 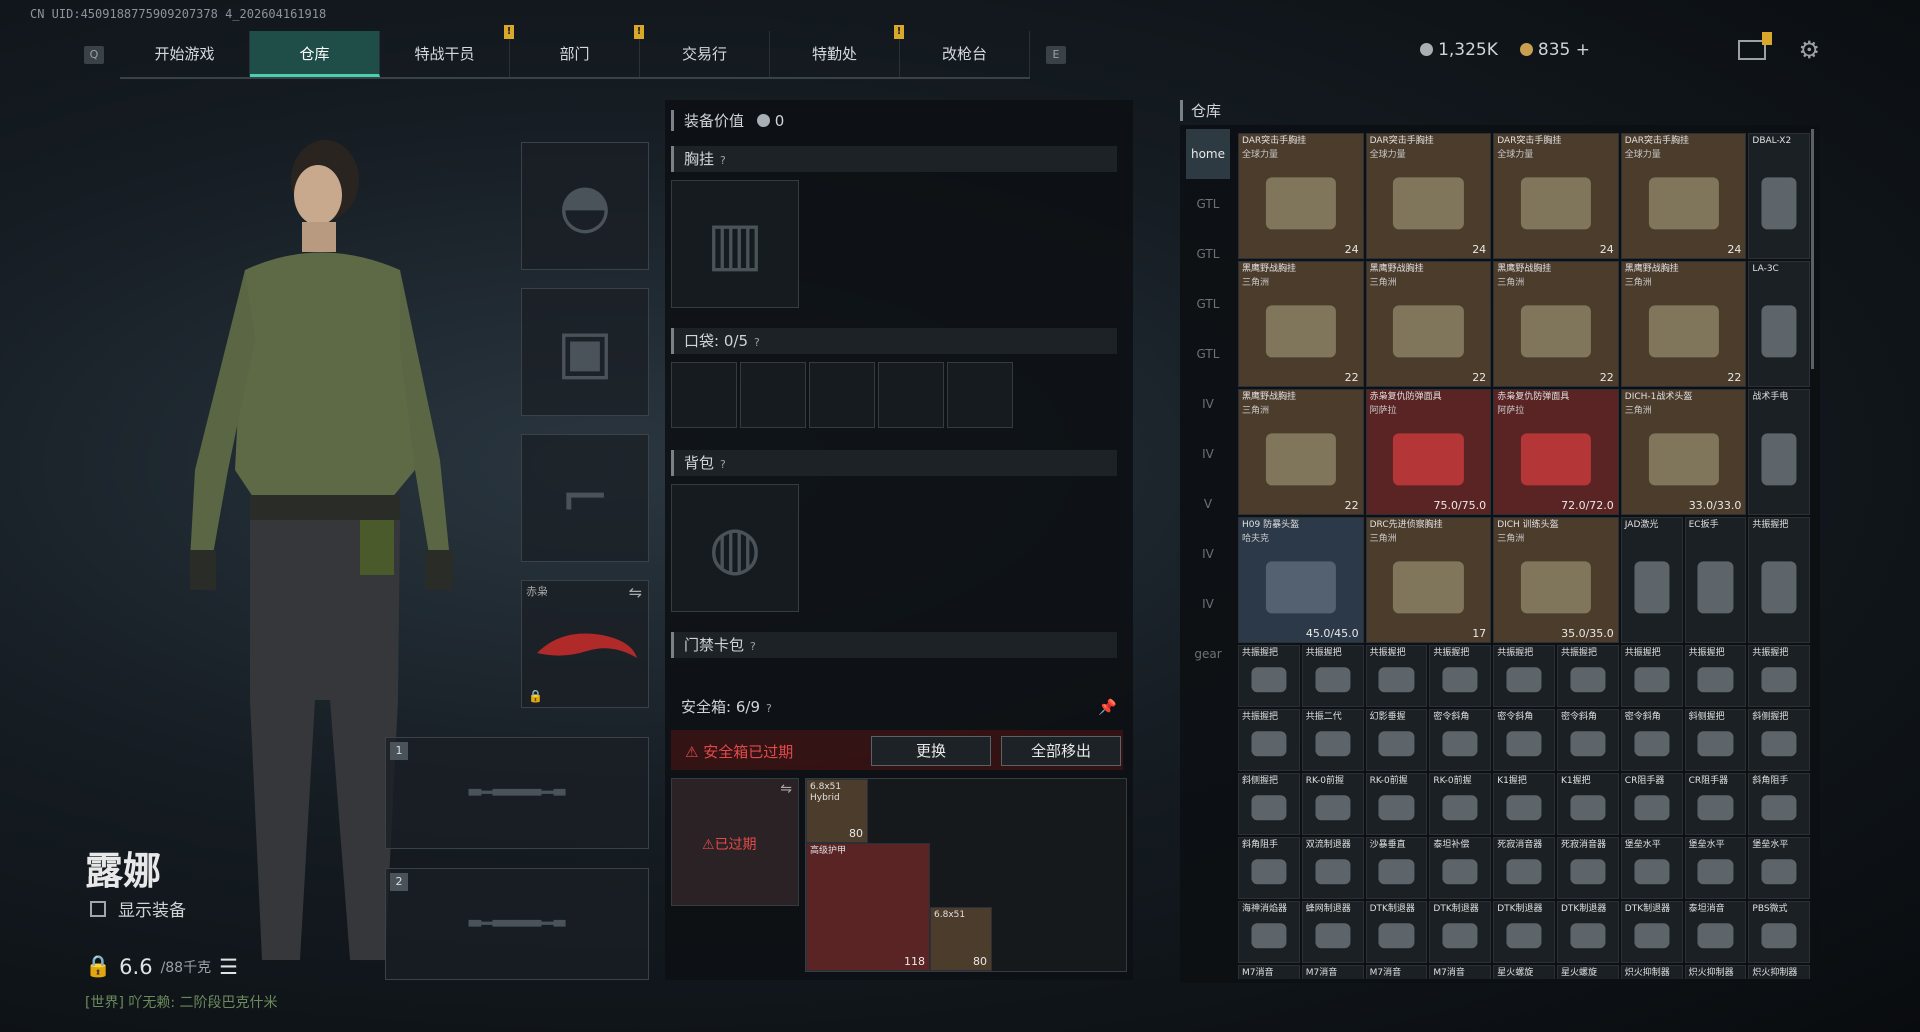 What do you see at coordinates (1809, 50) in the screenshot?
I see `gear-icon: ⚙` at bounding box center [1809, 50].